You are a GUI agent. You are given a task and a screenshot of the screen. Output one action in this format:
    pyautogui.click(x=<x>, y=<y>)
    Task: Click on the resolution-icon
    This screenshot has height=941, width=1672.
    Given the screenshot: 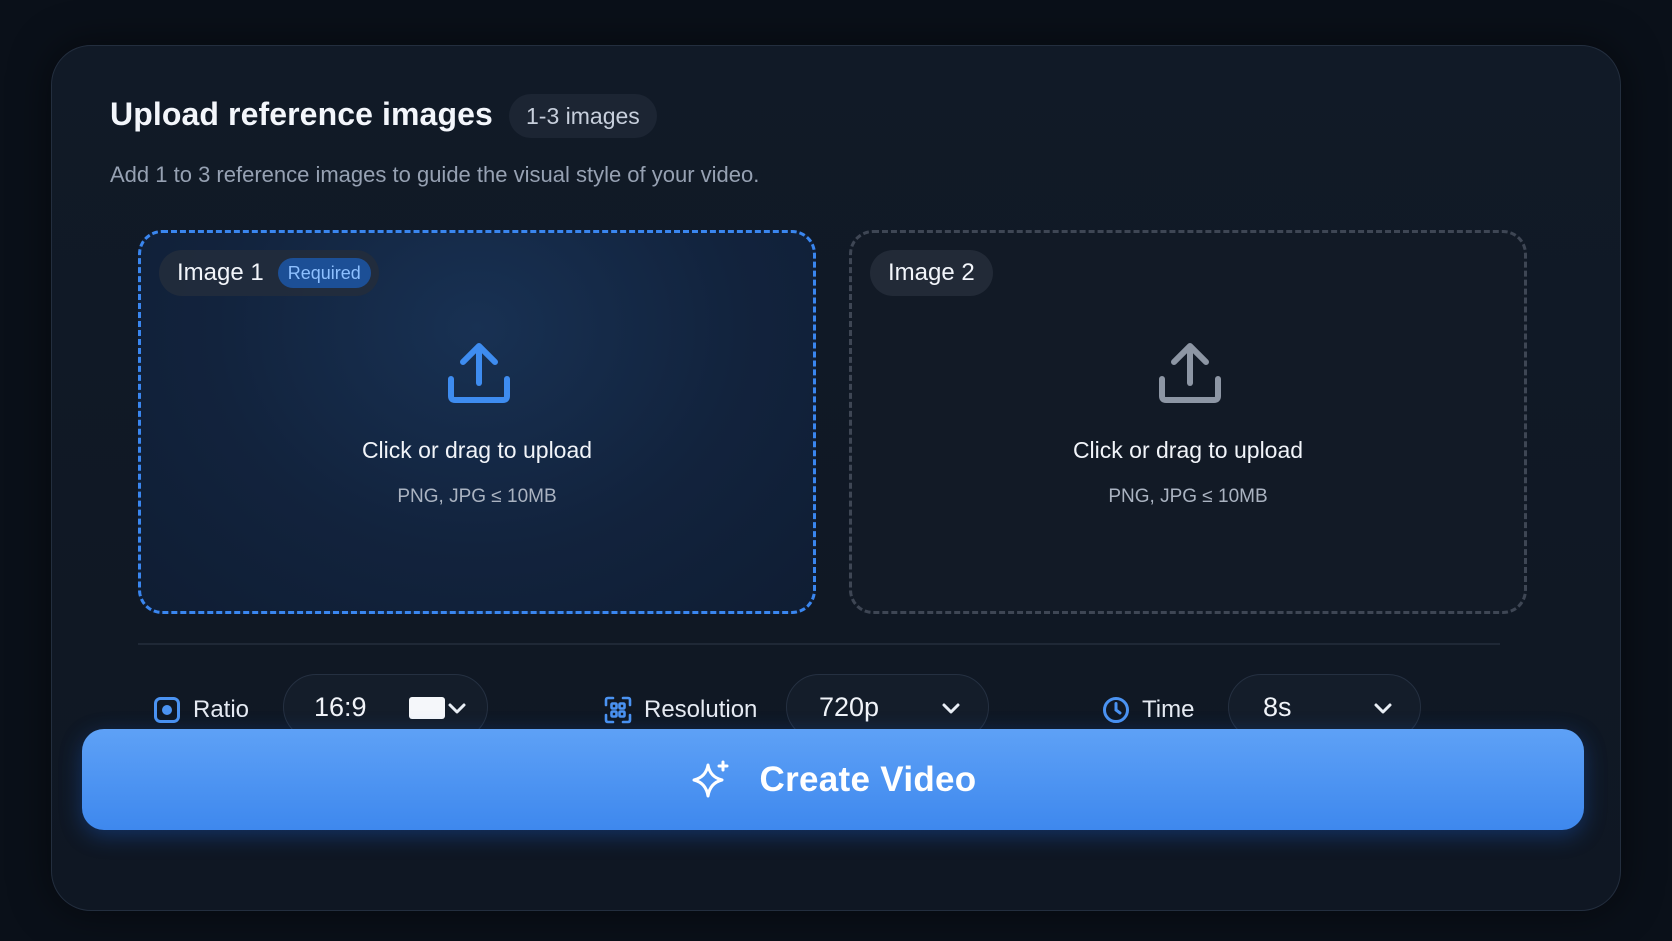 What is the action you would take?
    pyautogui.click(x=618, y=710)
    